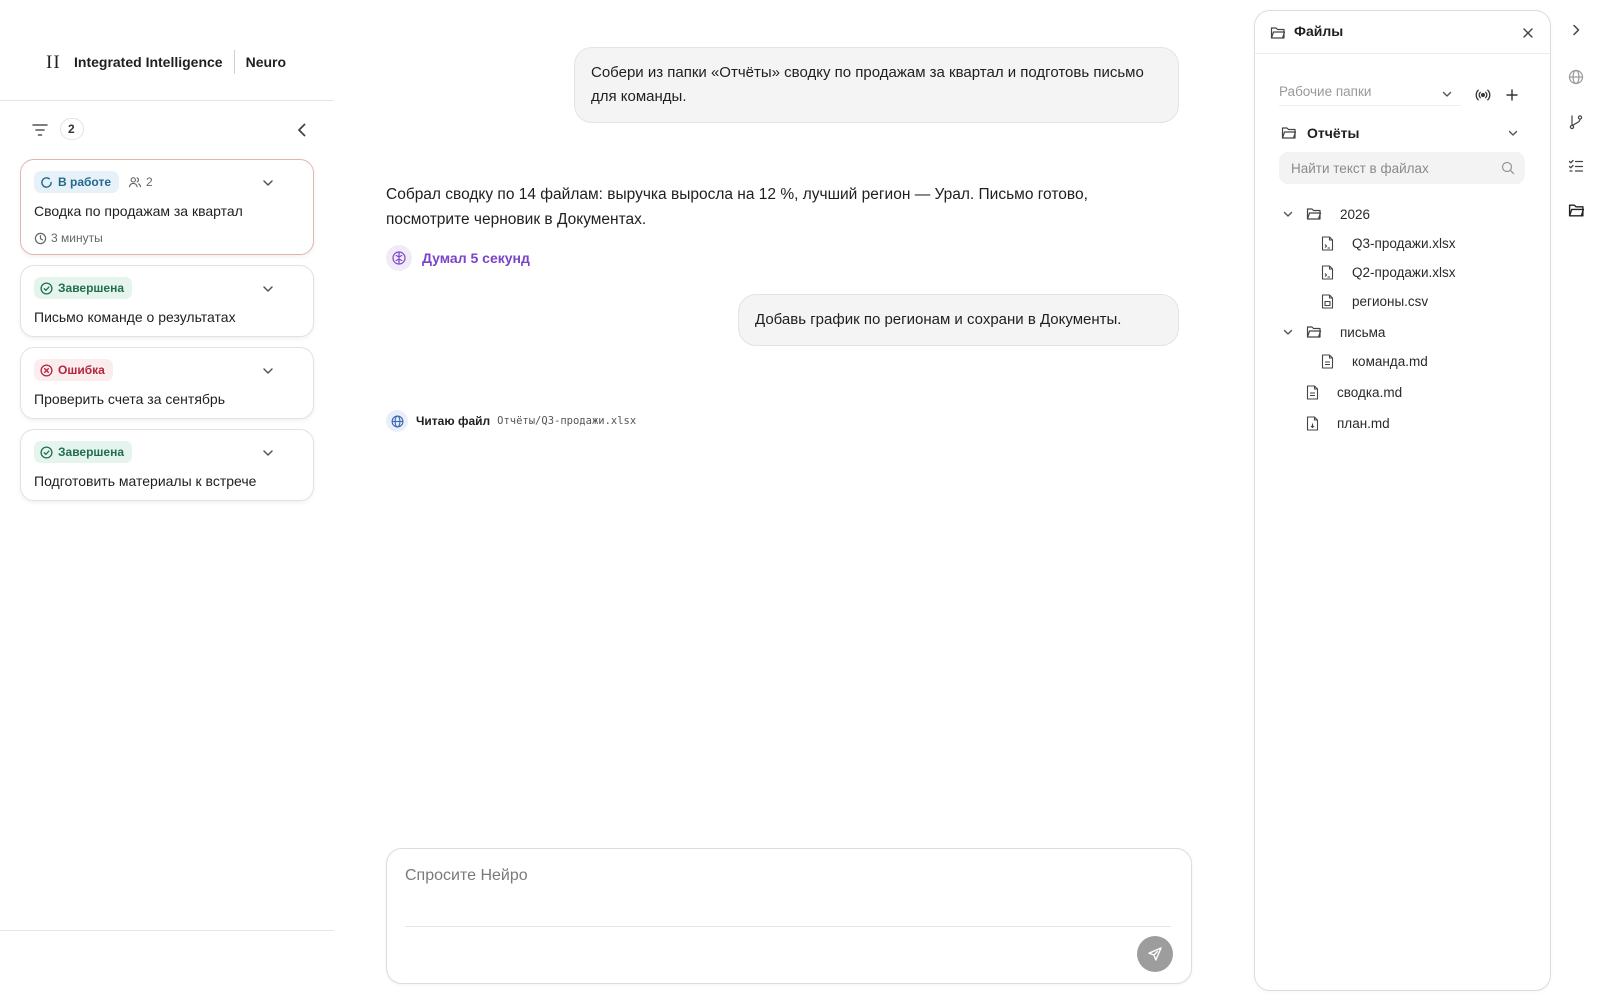 The width and height of the screenshot is (1600, 1000). I want to click on sidebar-divider, so click(167, 100).